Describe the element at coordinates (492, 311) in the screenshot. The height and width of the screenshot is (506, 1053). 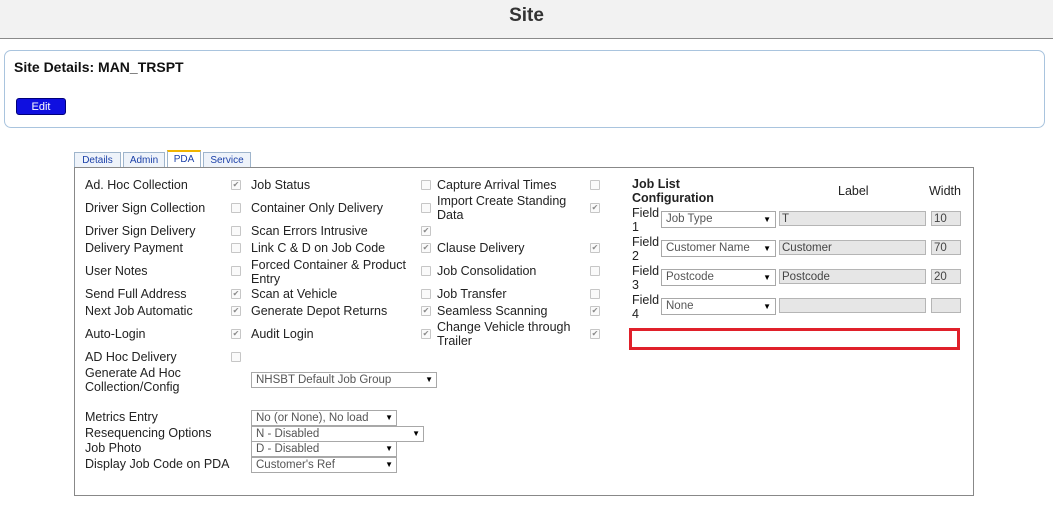
I see `option-label: Seamless Scanning` at that location.